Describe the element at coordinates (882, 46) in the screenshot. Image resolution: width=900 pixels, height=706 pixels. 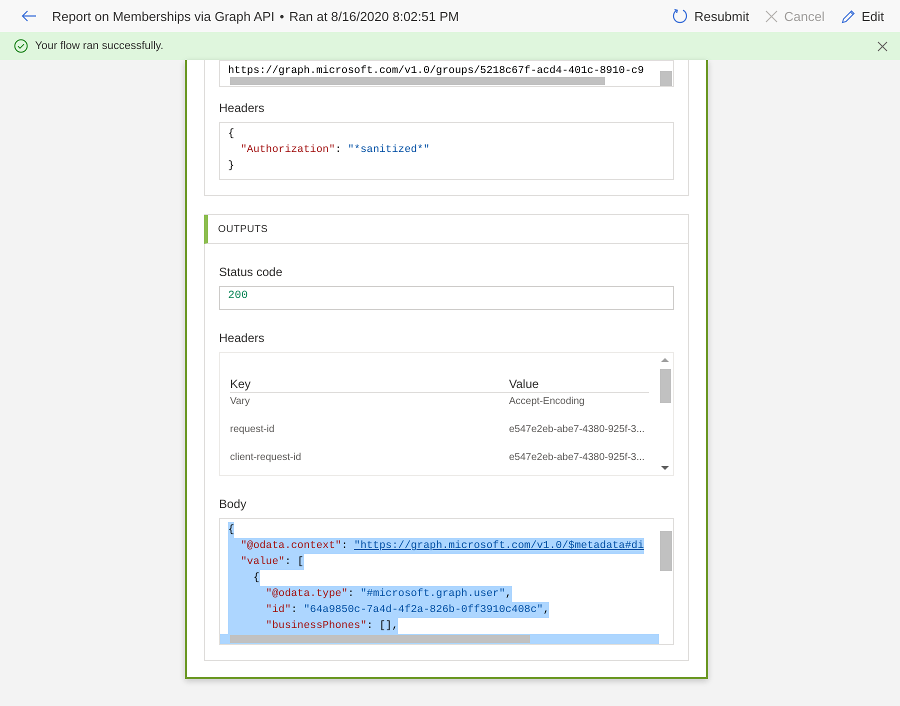
I see `close-button` at that location.